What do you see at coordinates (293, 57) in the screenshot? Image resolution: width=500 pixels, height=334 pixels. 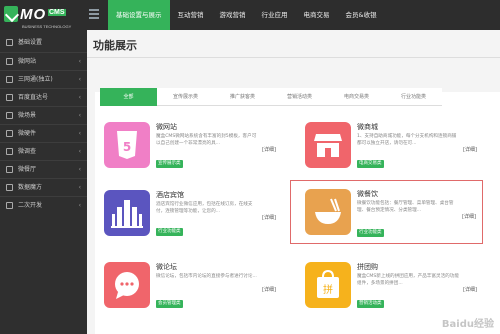 I see `divider` at bounding box center [293, 57].